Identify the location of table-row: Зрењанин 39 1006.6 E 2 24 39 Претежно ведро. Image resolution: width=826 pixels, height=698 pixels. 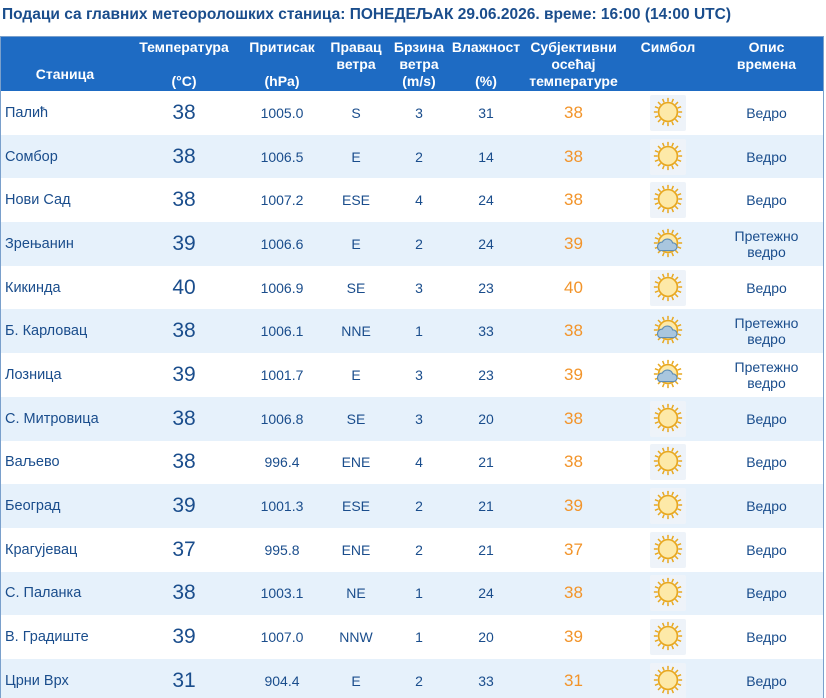
(412, 244).